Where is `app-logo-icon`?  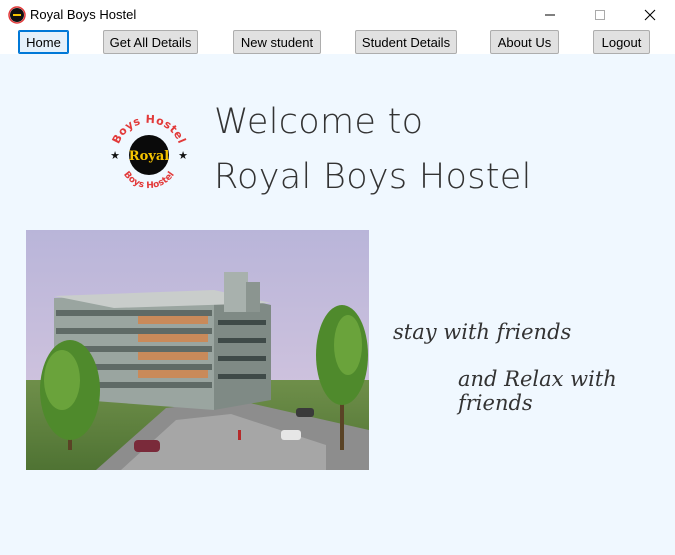 app-logo-icon is located at coordinates (17, 15).